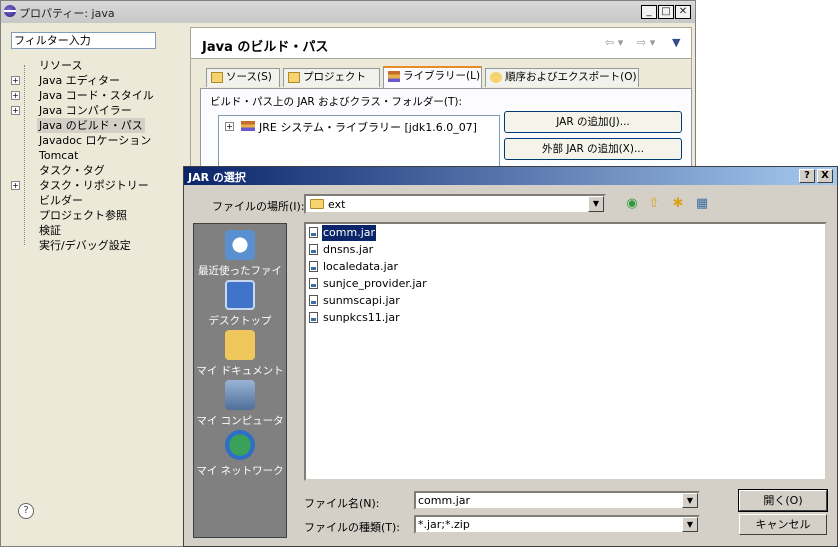 This screenshot has width=838, height=547. Describe the element at coordinates (98, 215) in the screenshot. I see `tree-item: プロジェクト参照` at that location.